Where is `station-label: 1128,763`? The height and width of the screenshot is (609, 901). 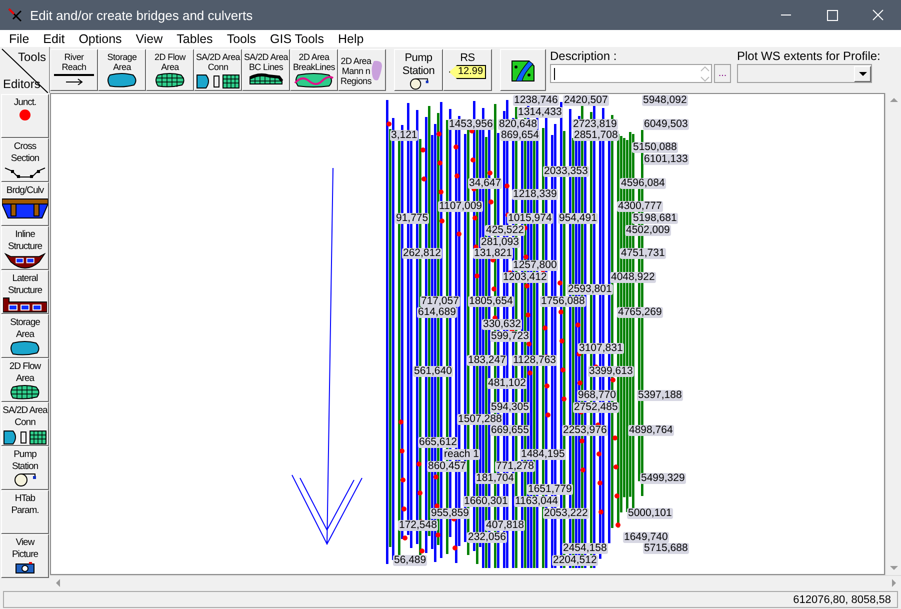 station-label: 1128,763 is located at coordinates (535, 360).